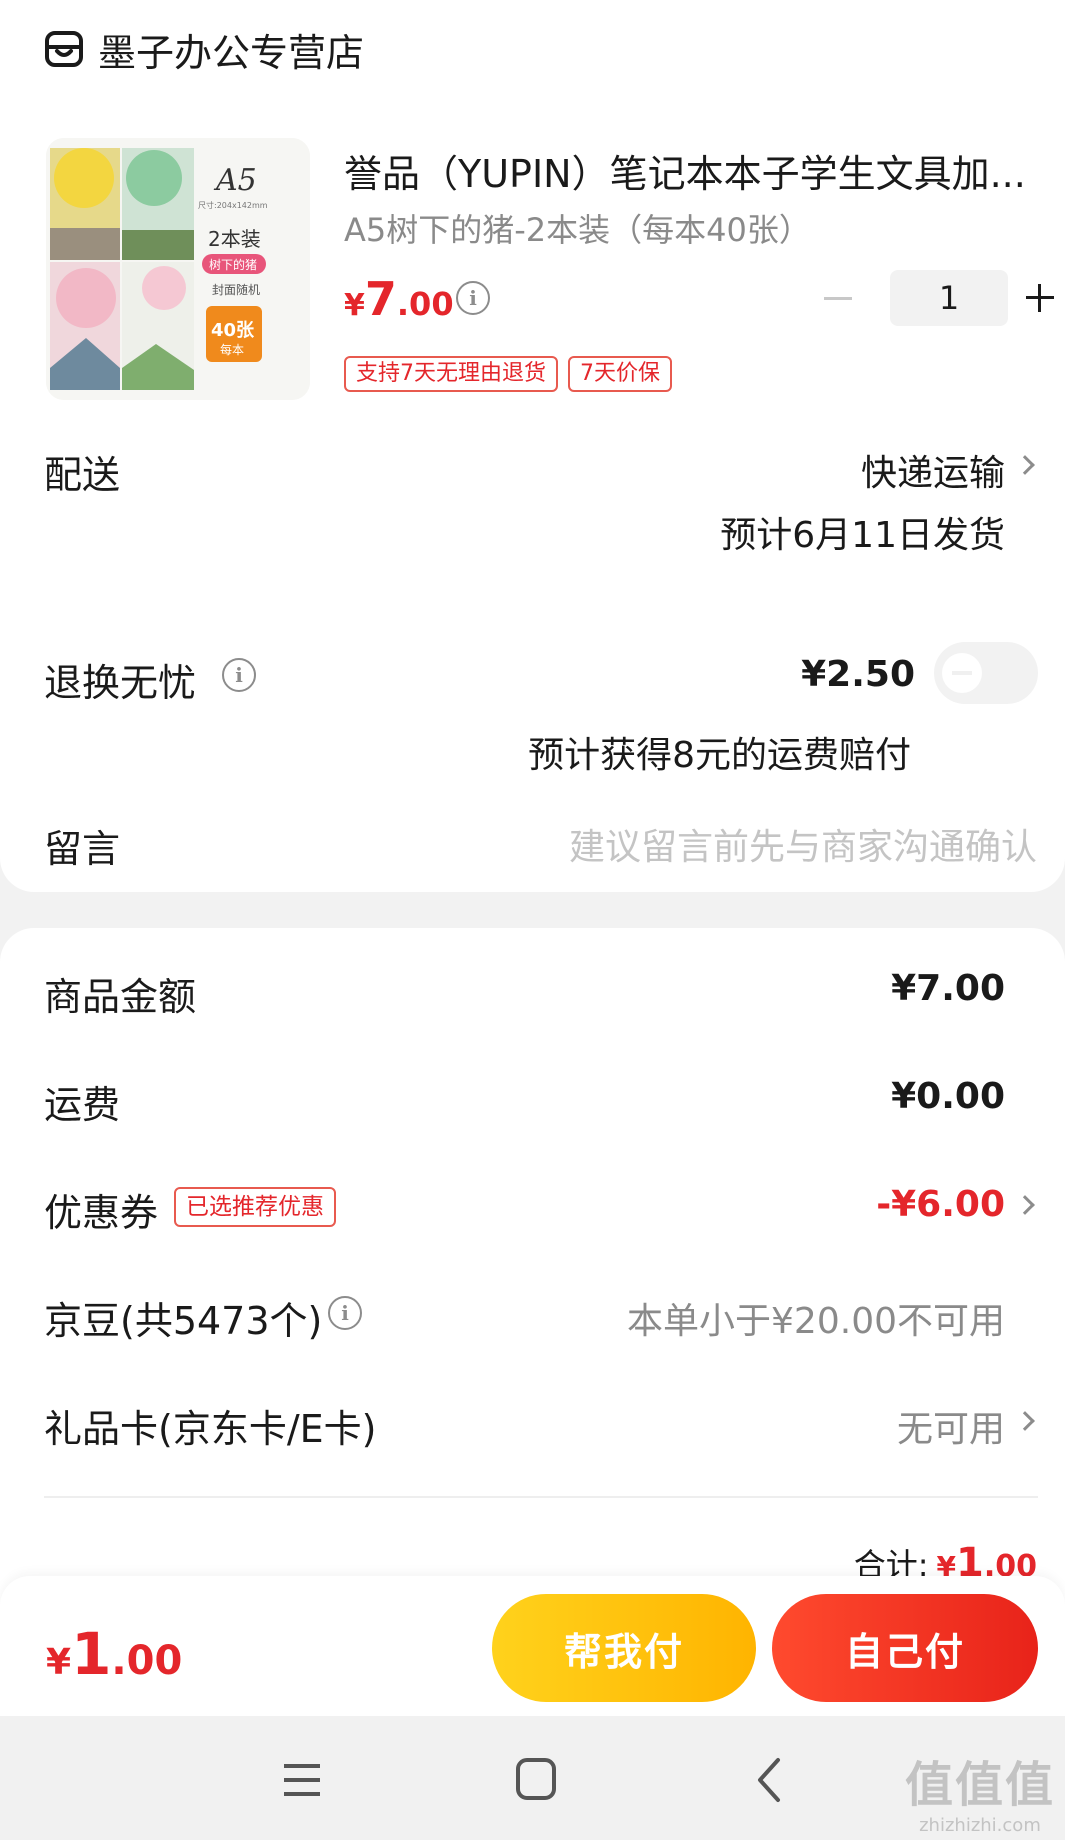 The image size is (1065, 1840). Describe the element at coordinates (979, 1785) in the screenshot. I see `watermark-main: 值值值` at that location.